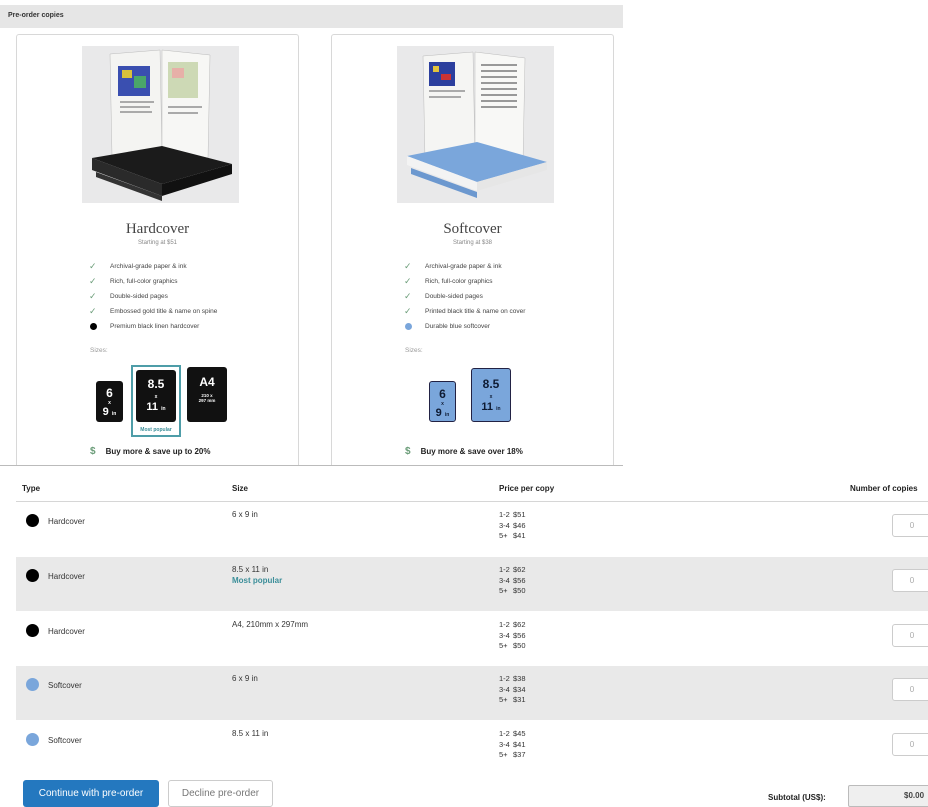 This screenshot has height=807, width=928. What do you see at coordinates (153, 330) in the screenshot?
I see `feature-item: Premium black linen hardcover` at bounding box center [153, 330].